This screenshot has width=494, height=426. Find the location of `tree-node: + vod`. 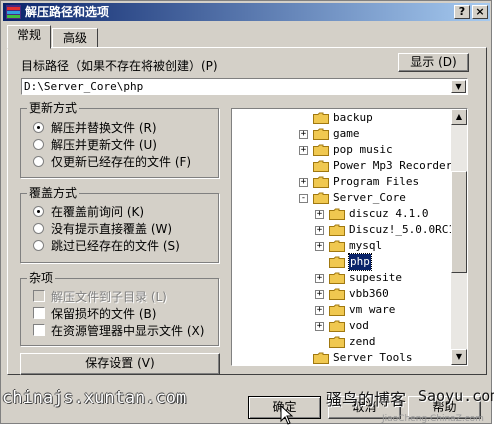

tree-node: + vod is located at coordinates (341, 326).